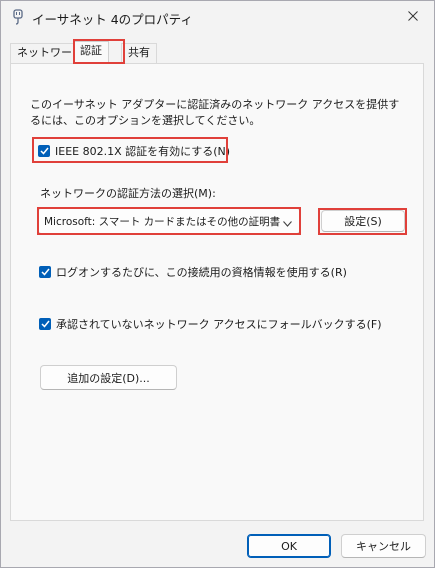 The height and width of the screenshot is (568, 435). Describe the element at coordinates (217, 544) in the screenshot. I see `dialog-footer: OK キャンセル` at that location.